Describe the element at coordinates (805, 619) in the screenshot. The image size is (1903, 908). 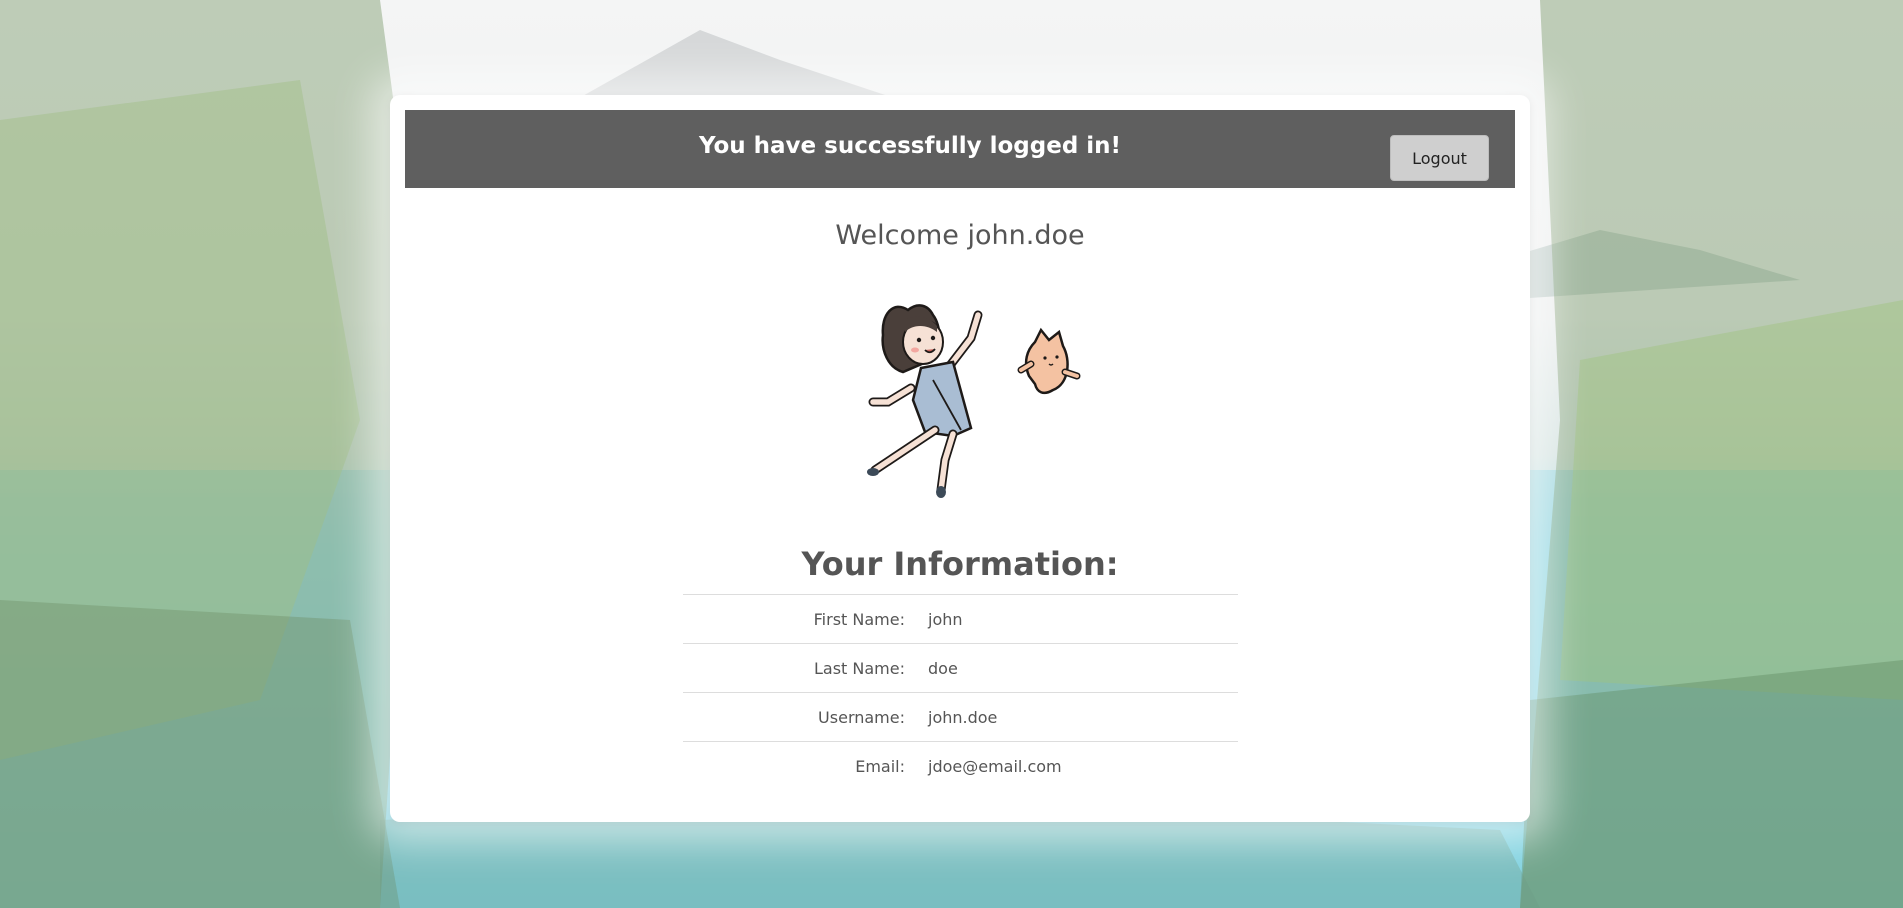
I see `first-name-label: First Name:` at that location.